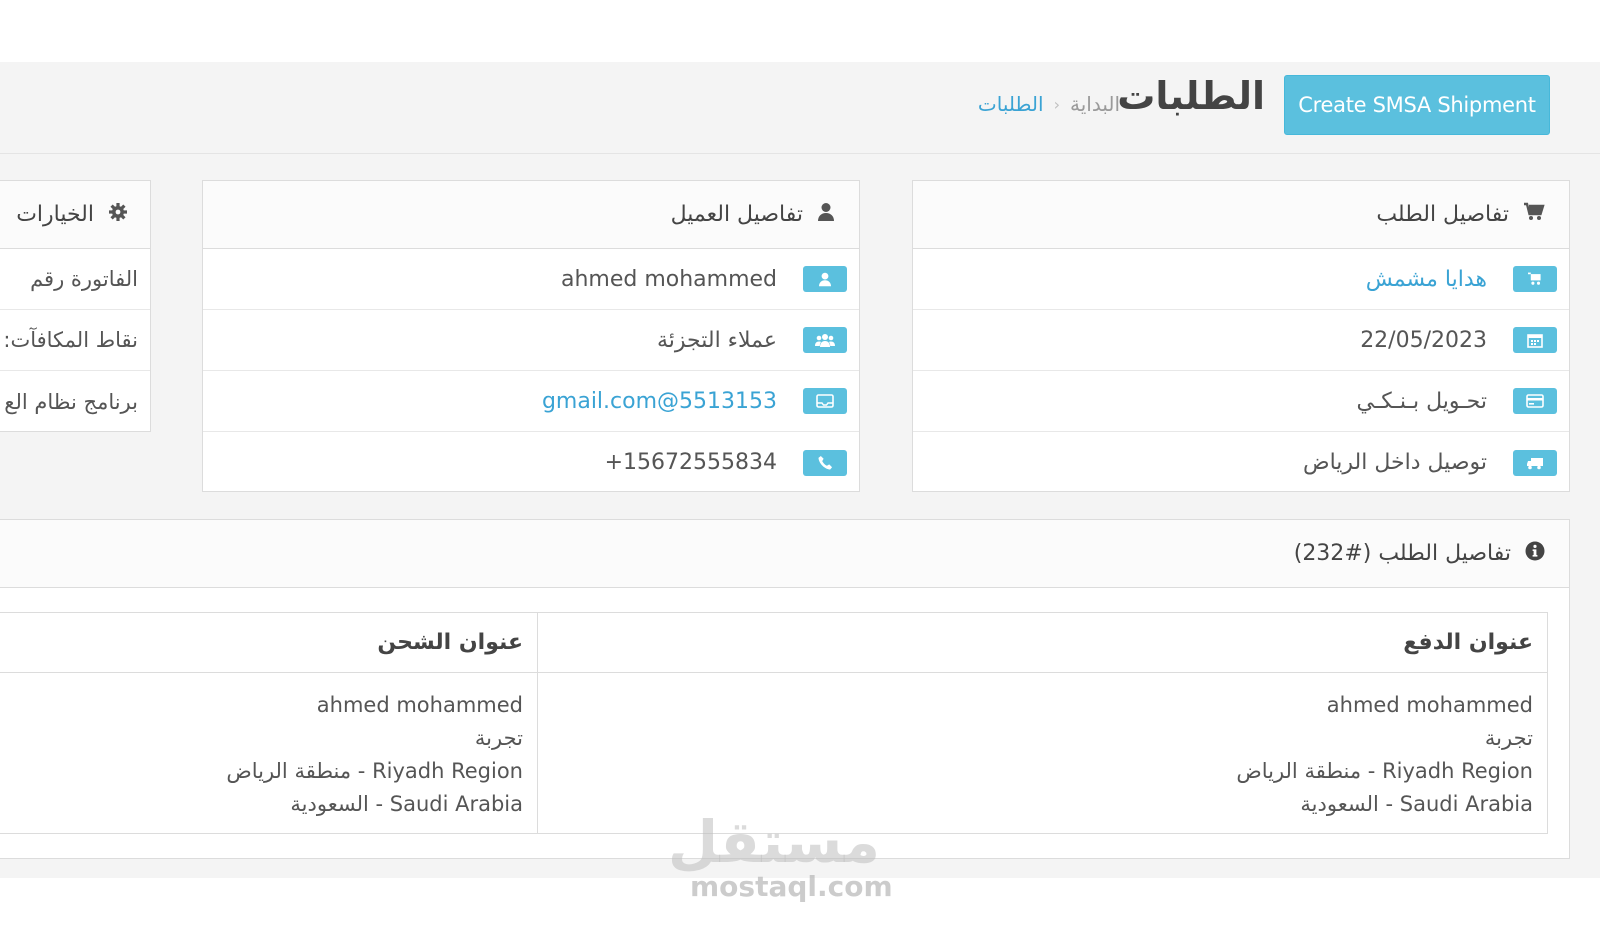 The image size is (1600, 940). Describe the element at coordinates (659, 401) in the screenshot. I see `customer-email-link: gmail.com@5513153` at that location.